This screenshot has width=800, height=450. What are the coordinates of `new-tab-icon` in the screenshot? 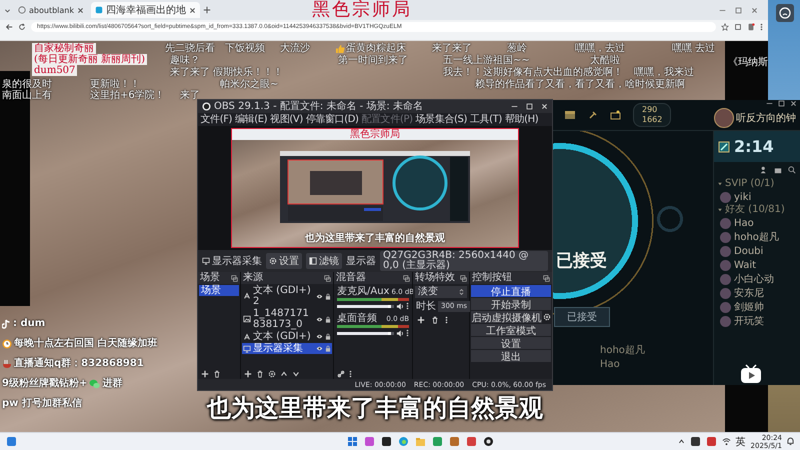 It's located at (207, 10).